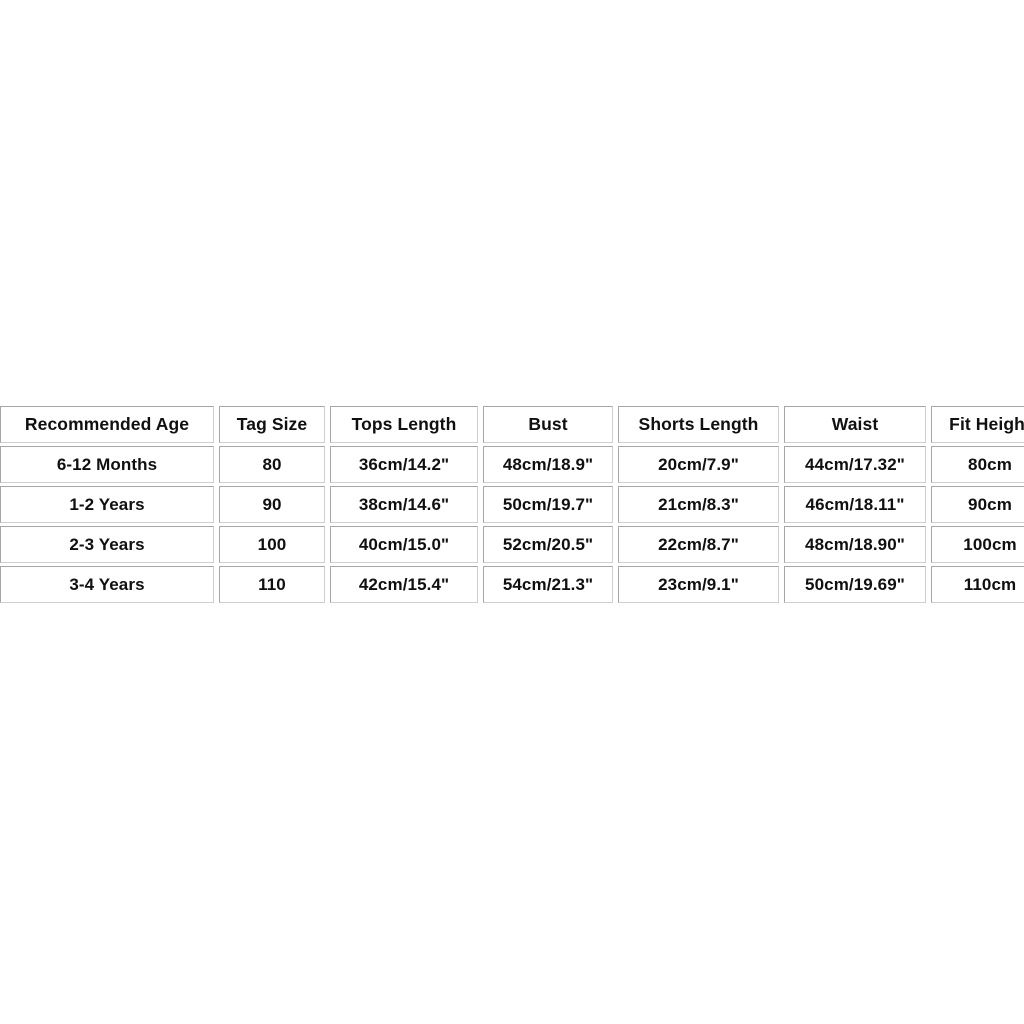 The image size is (1024, 1024). Describe the element at coordinates (272, 424) in the screenshot. I see `column-header-tag-size: Tag Size` at that location.